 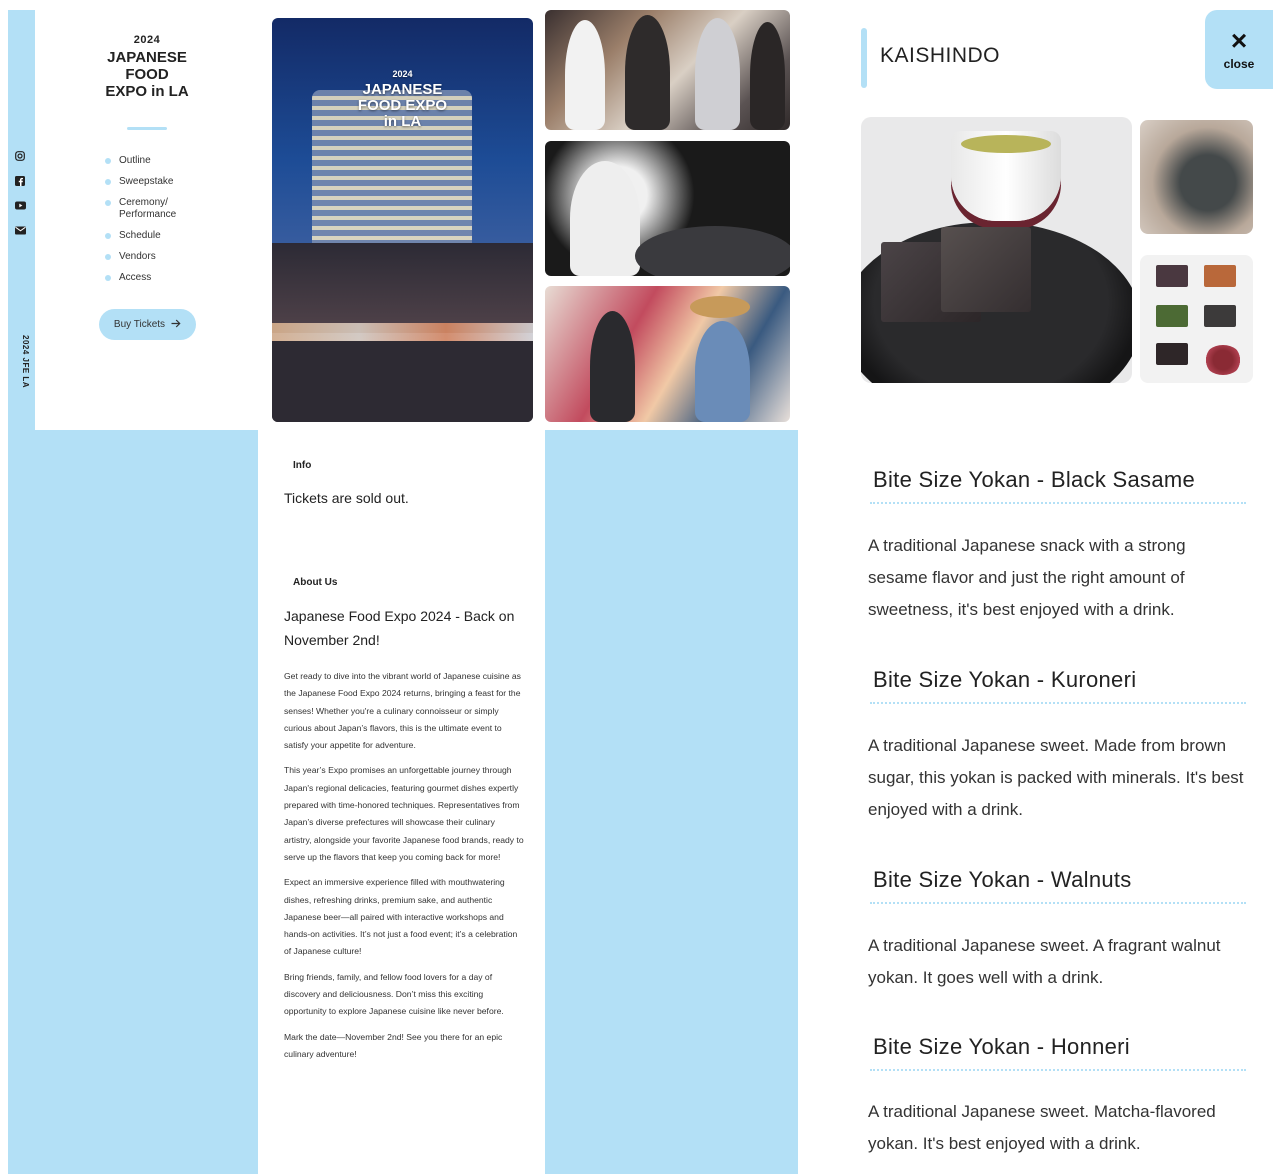 What do you see at coordinates (402, 220) in the screenshot?
I see `hero-hotel-photo: 2024 JAPANESE FOOD EXPO in LA` at bounding box center [402, 220].